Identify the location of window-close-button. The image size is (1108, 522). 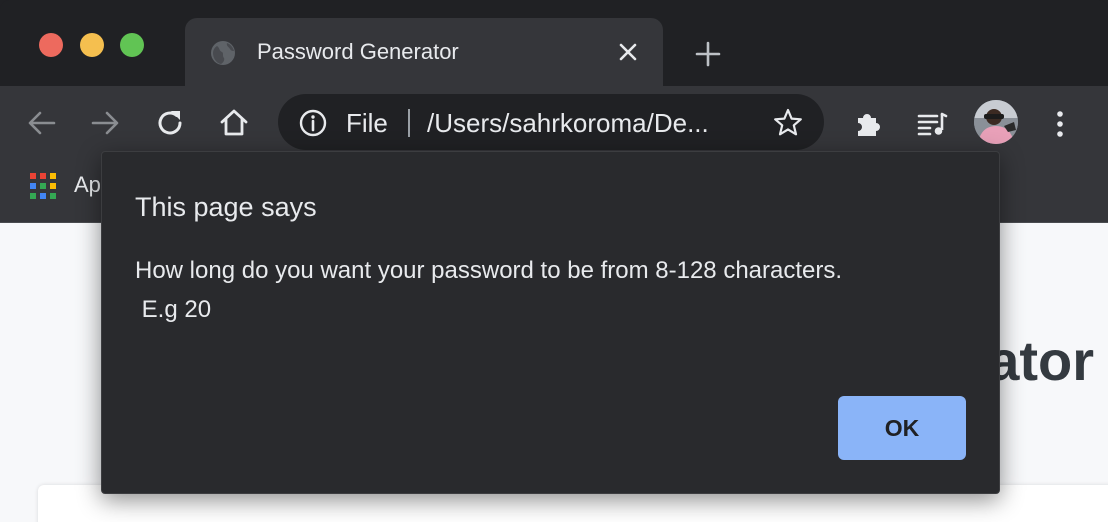
(51, 45).